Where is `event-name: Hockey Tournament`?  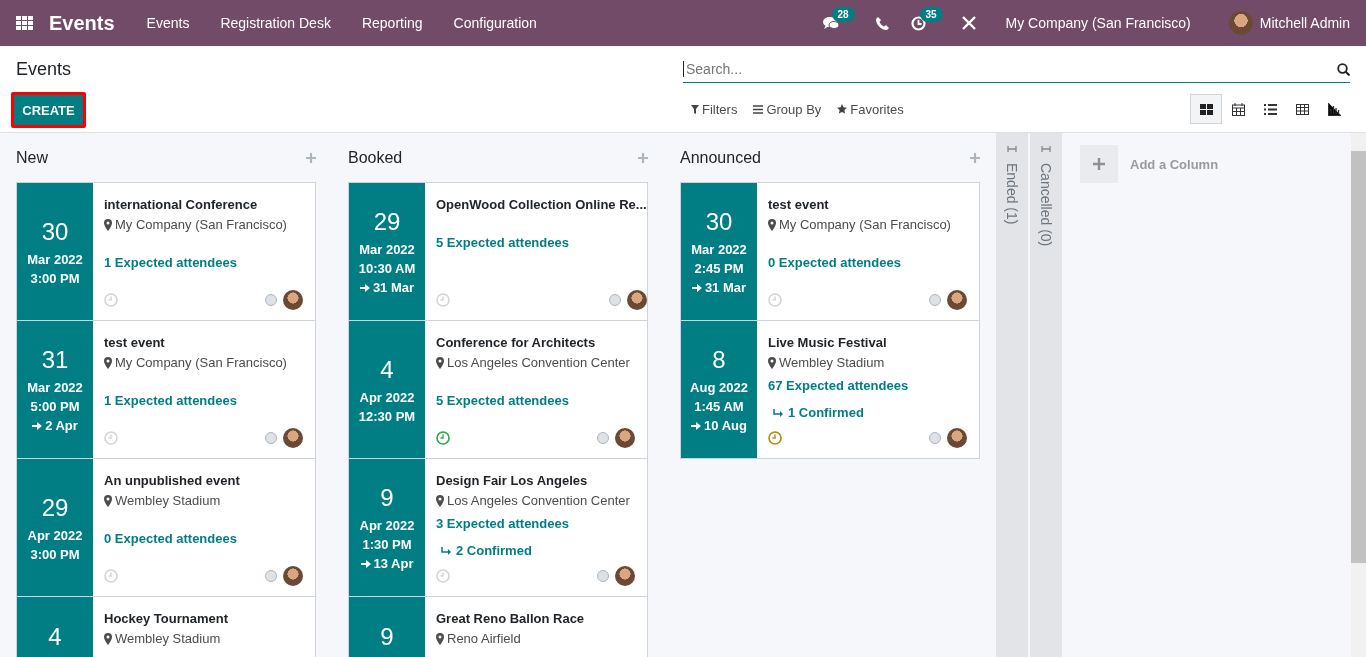
event-name: Hockey Tournament is located at coordinates (166, 618).